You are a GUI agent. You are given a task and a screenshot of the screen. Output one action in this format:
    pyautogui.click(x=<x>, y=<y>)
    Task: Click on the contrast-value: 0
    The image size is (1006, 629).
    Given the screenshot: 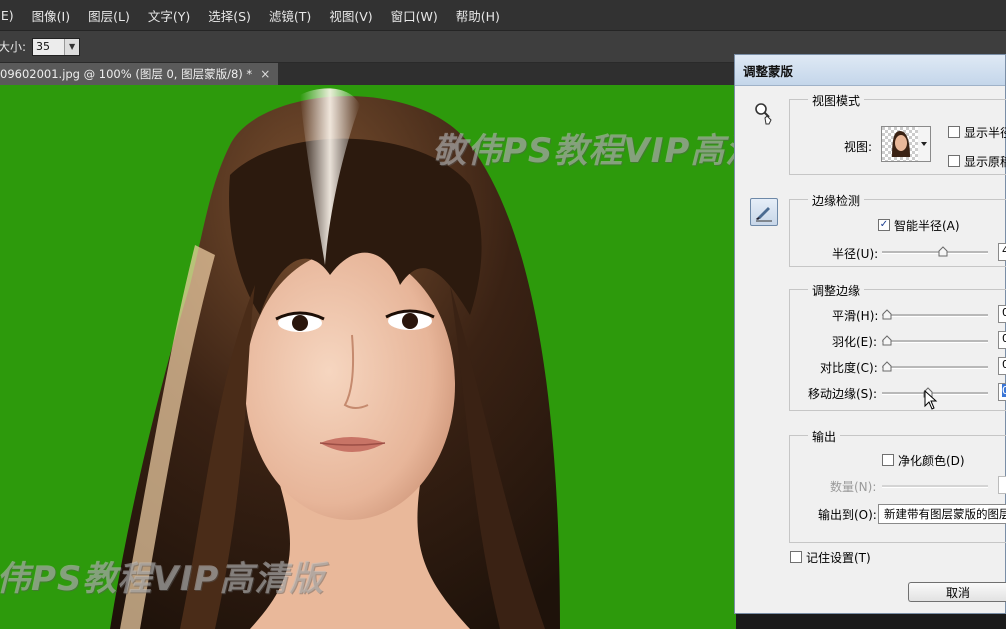 What is the action you would take?
    pyautogui.click(x=1004, y=364)
    